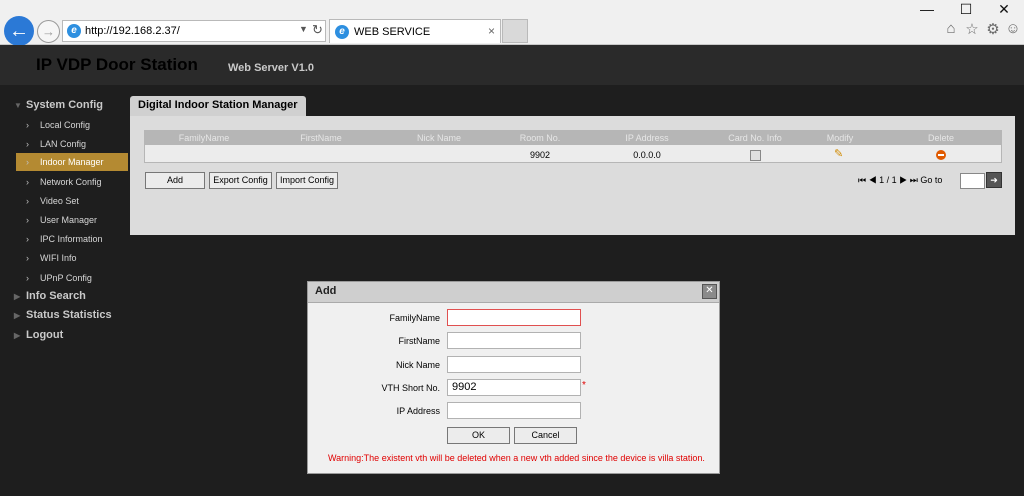 Image resolution: width=1024 pixels, height=496 pixels. I want to click on sidebar-item-label: IPC Information, so click(71, 239).